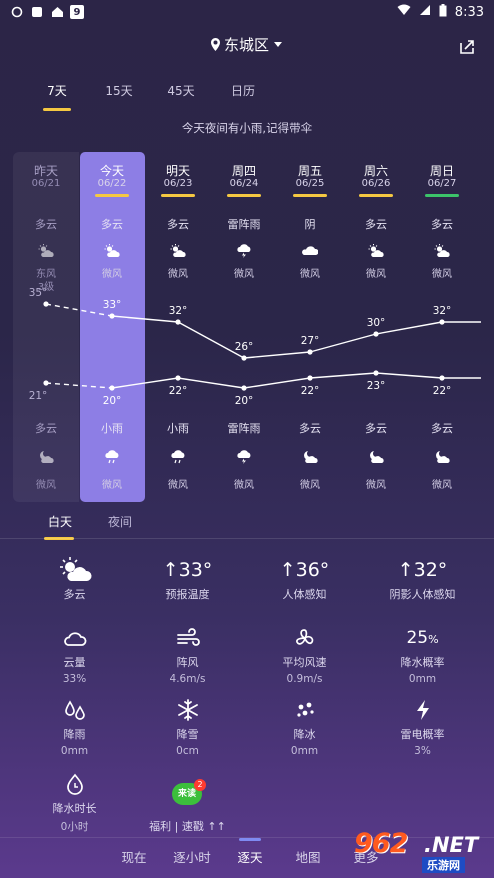 Image resolution: width=494 pixels, height=878 pixels. Describe the element at coordinates (422, 726) in the screenshot. I see `detail-thunder: 雷电概率 3%` at that location.